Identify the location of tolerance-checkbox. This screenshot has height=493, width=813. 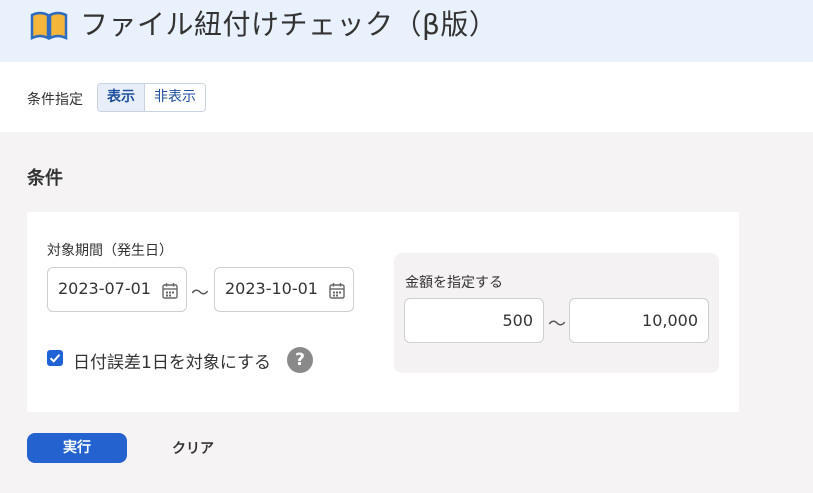
(55, 358).